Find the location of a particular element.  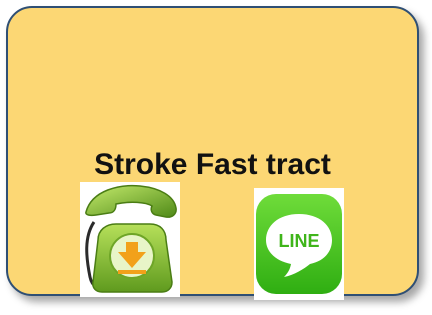

line-logo-text: LINE is located at coordinates (298, 241).